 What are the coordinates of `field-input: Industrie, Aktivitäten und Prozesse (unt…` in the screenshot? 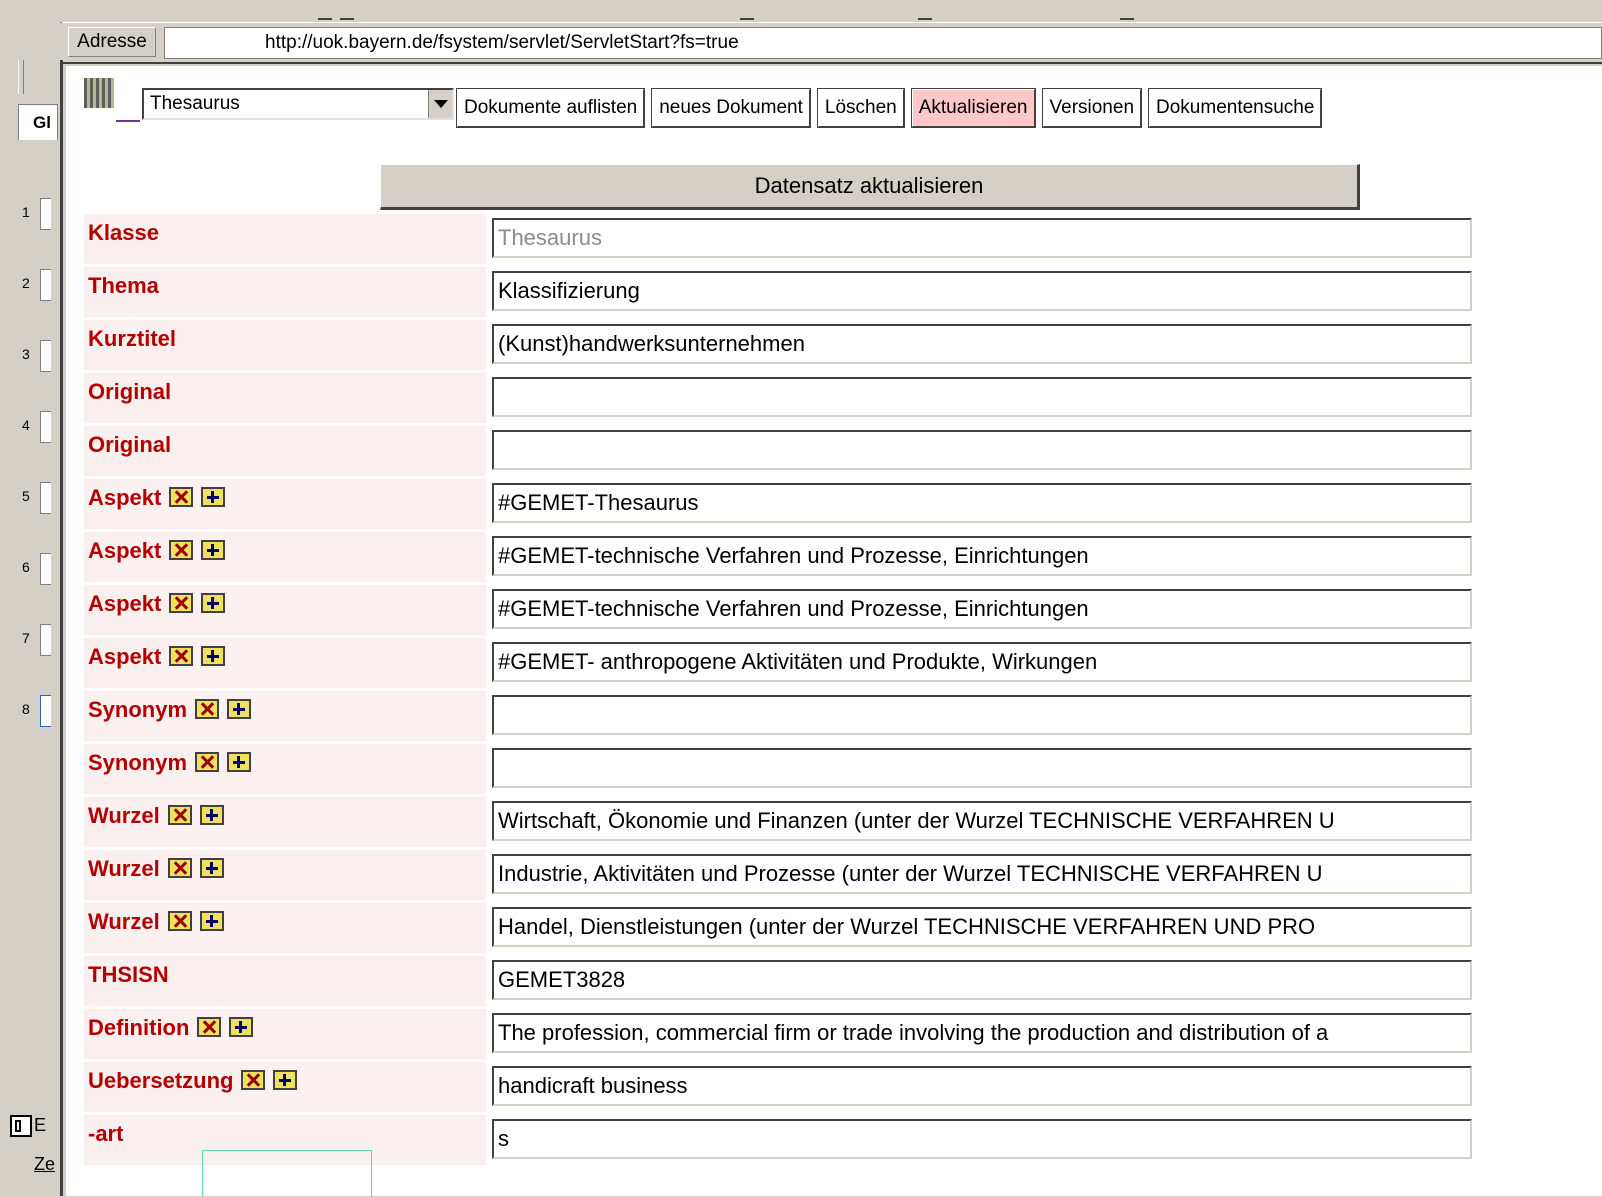 It's located at (982, 874).